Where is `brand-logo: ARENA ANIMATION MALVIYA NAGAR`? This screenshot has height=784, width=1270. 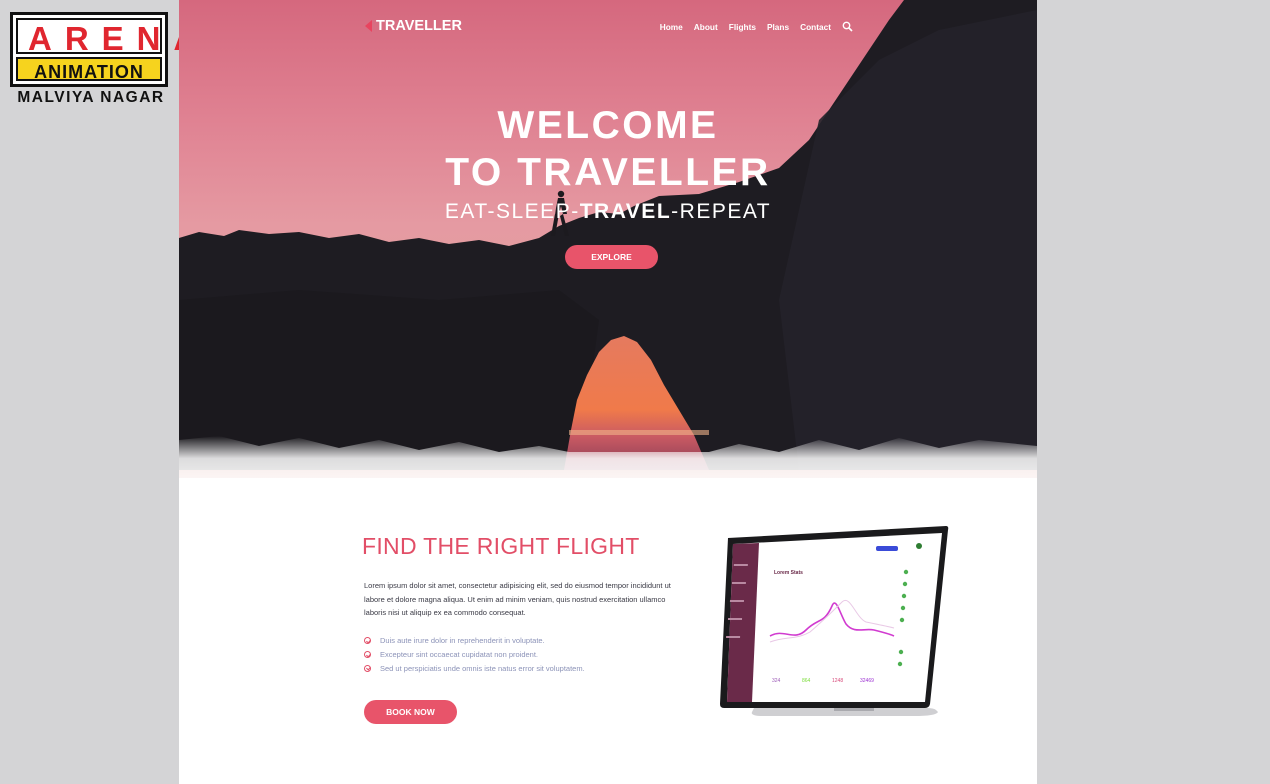 brand-logo: ARENA ANIMATION MALVIYA NAGAR is located at coordinates (103, 59).